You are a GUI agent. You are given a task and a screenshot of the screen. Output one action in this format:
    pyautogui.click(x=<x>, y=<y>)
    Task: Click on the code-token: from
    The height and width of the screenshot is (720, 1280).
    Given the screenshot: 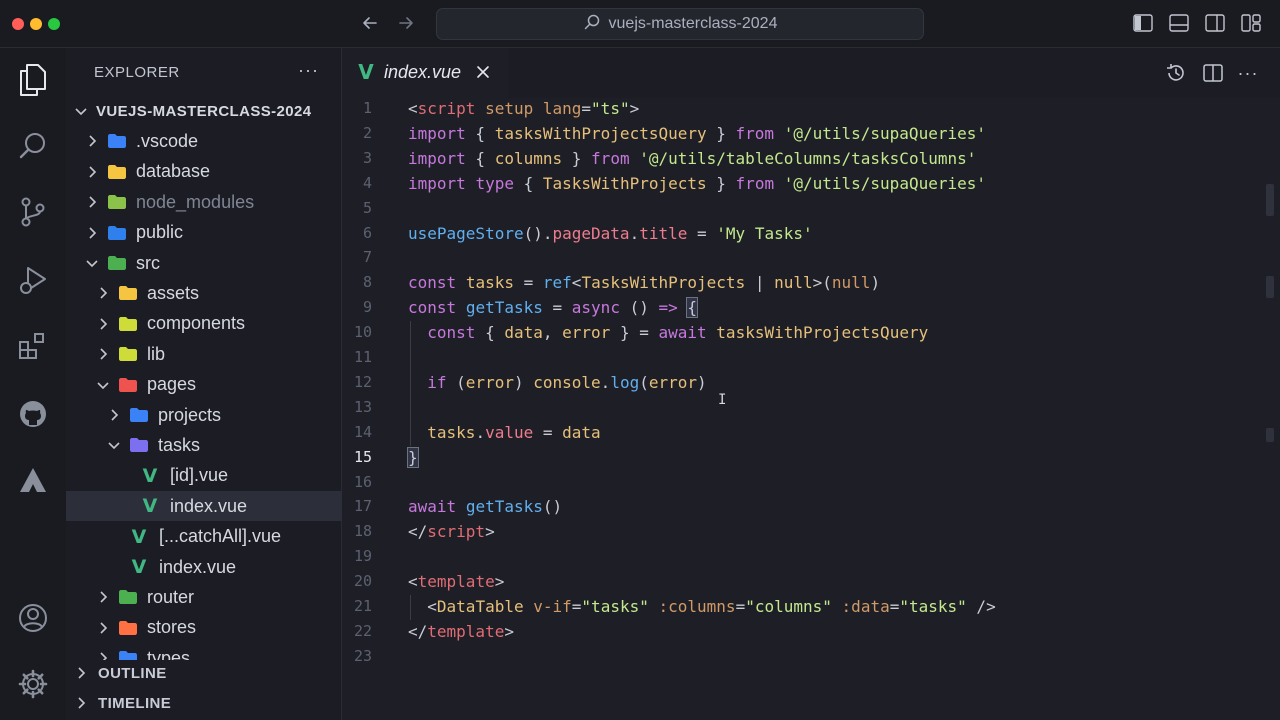 What is the action you would take?
    pyautogui.click(x=755, y=133)
    